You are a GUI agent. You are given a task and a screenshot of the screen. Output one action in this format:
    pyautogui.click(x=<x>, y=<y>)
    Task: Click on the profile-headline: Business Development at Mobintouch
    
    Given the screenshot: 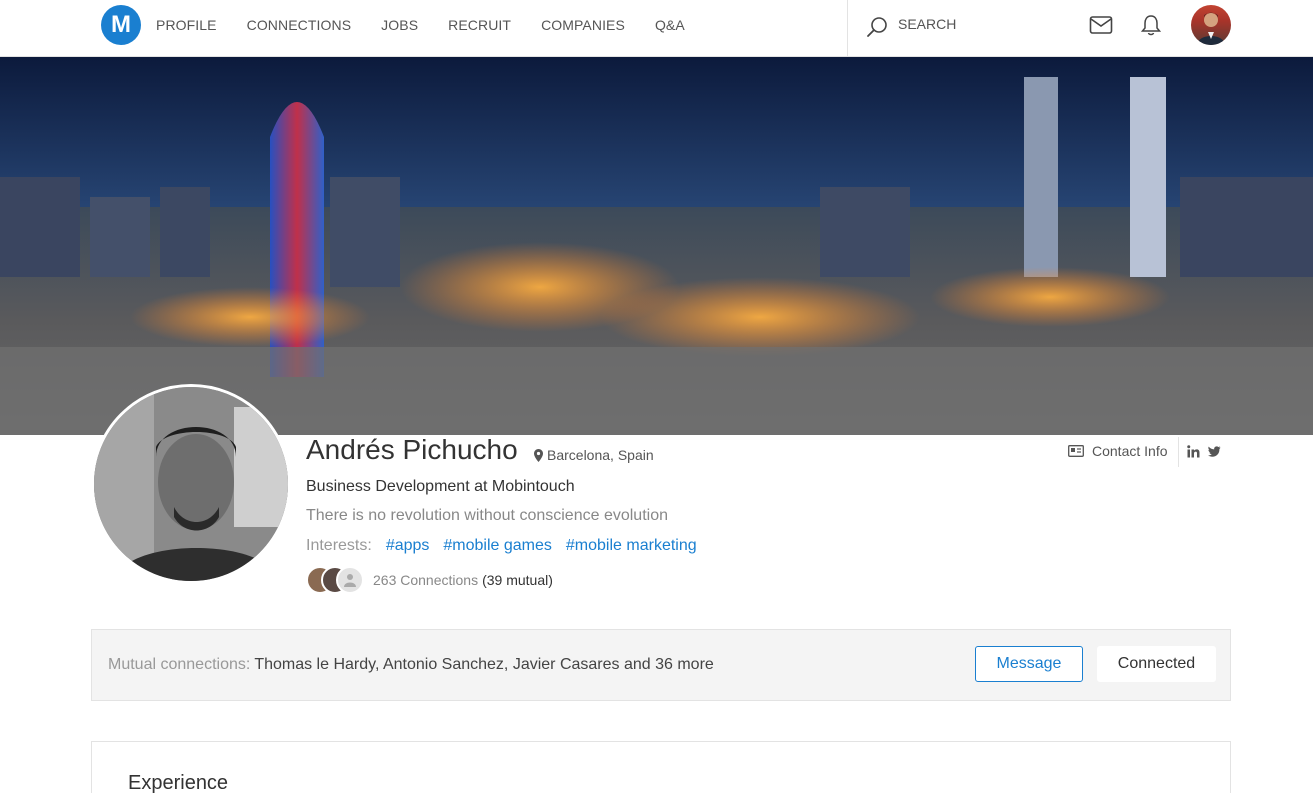 What is the action you would take?
    pyautogui.click(x=440, y=486)
    